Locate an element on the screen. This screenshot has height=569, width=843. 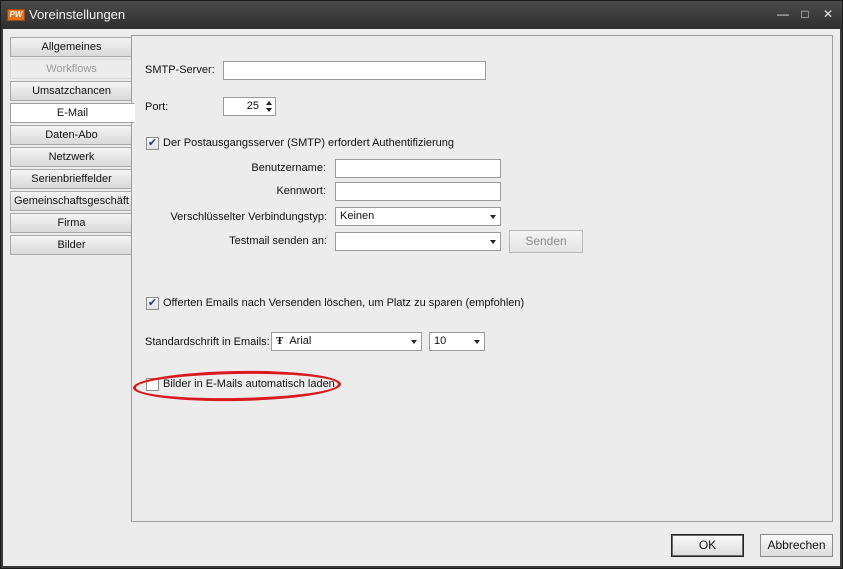
send-test-button: Senden is located at coordinates (546, 241).